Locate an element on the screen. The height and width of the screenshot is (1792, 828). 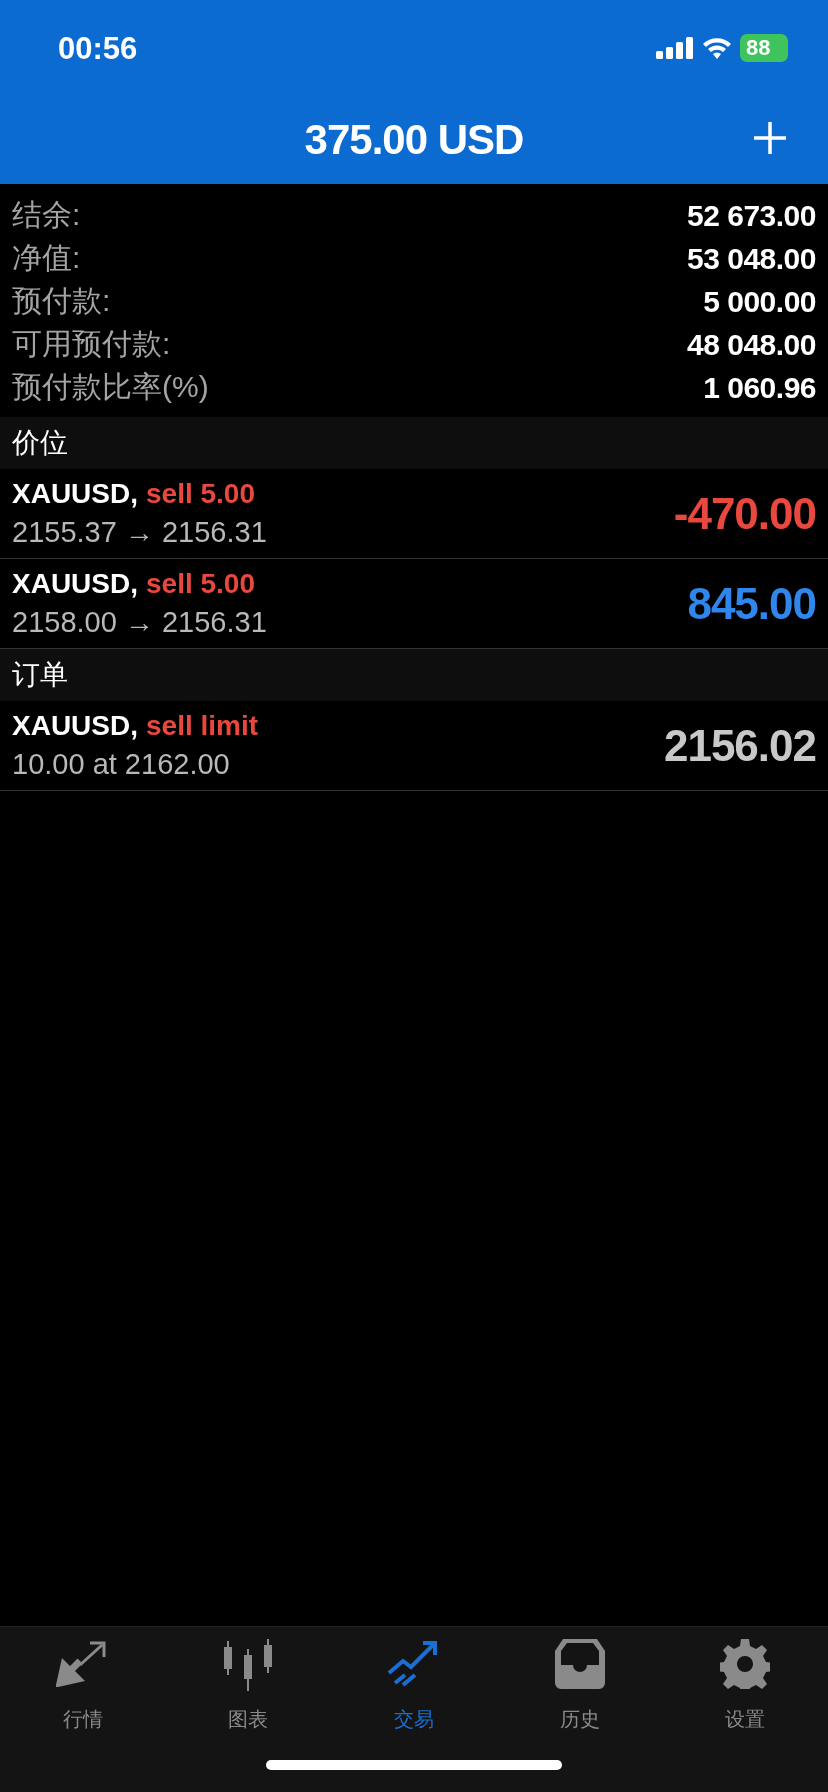
summary-value: 53 048.00 is located at coordinates (751, 258).